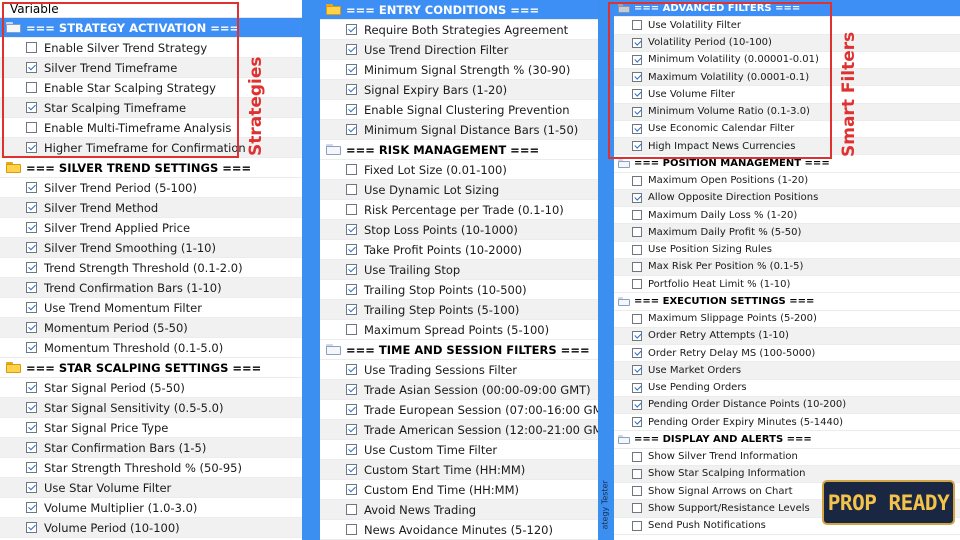  I want to click on section-header-position-management: === POSITION MANAGEMENT ===, so click(787, 164).